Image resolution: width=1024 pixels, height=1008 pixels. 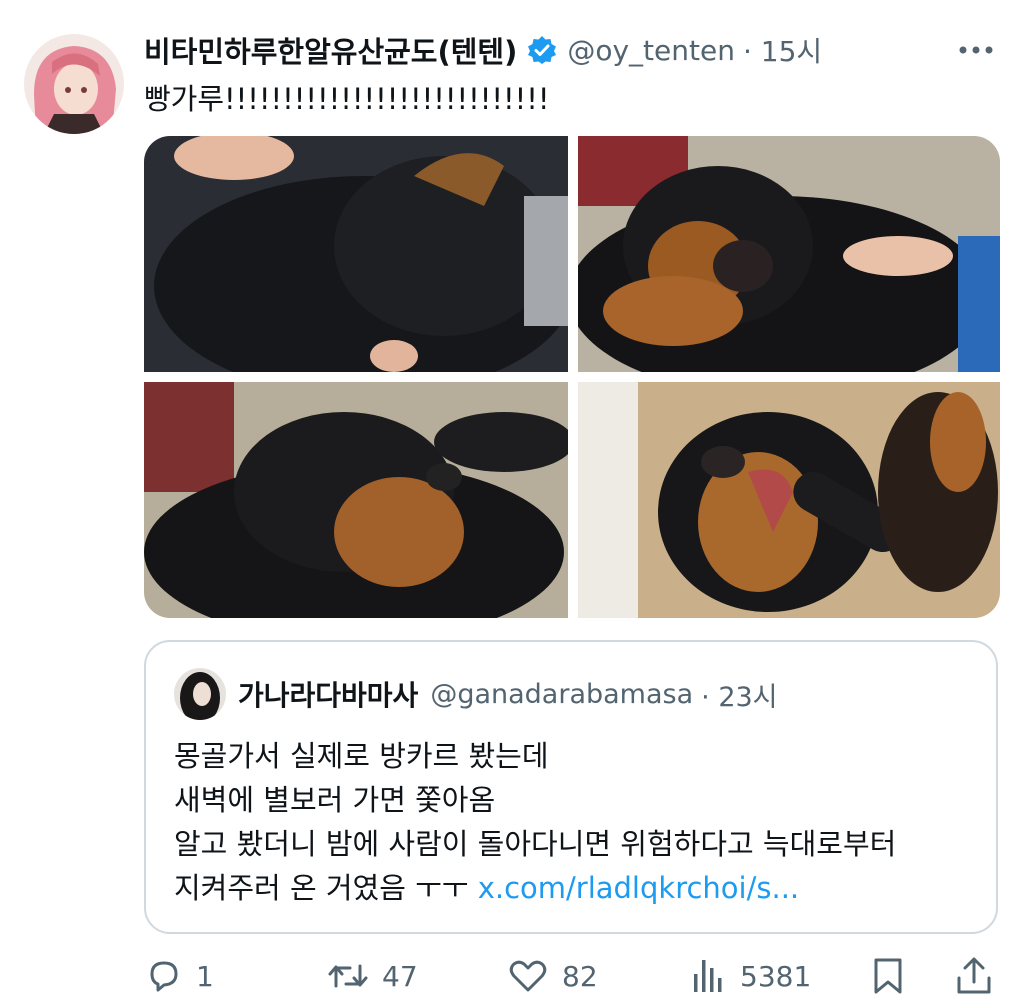 I want to click on views-button: 5381, so click(x=749, y=976).